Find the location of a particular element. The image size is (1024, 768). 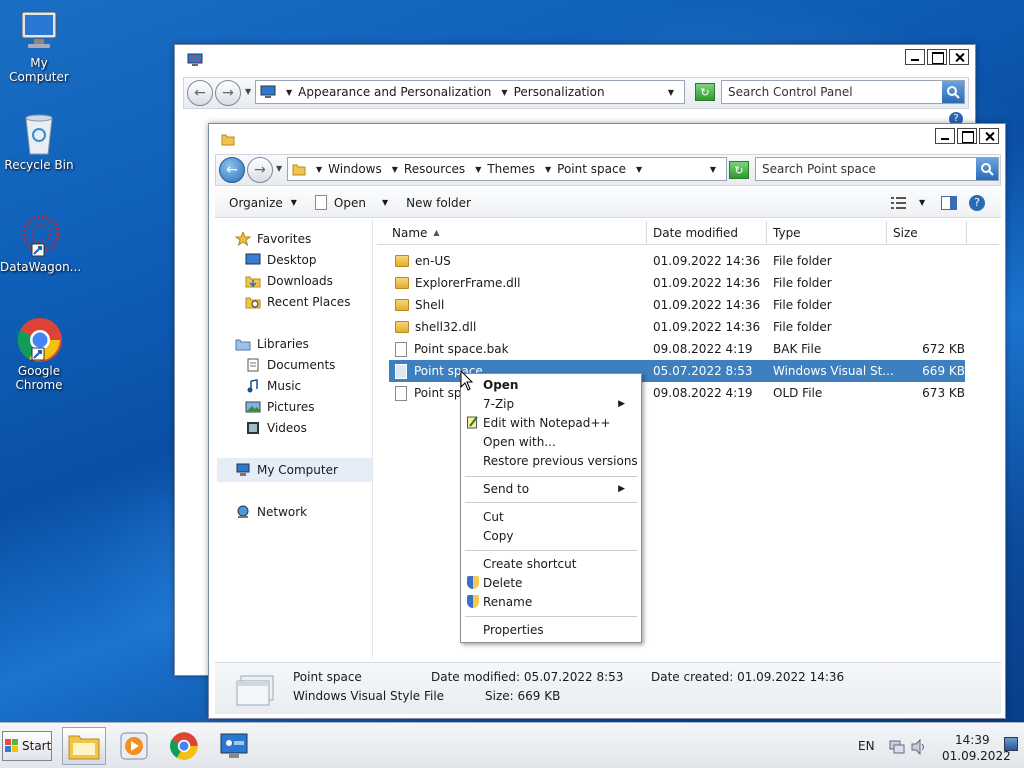

nav-recent-places: Recent Places is located at coordinates (297, 302).